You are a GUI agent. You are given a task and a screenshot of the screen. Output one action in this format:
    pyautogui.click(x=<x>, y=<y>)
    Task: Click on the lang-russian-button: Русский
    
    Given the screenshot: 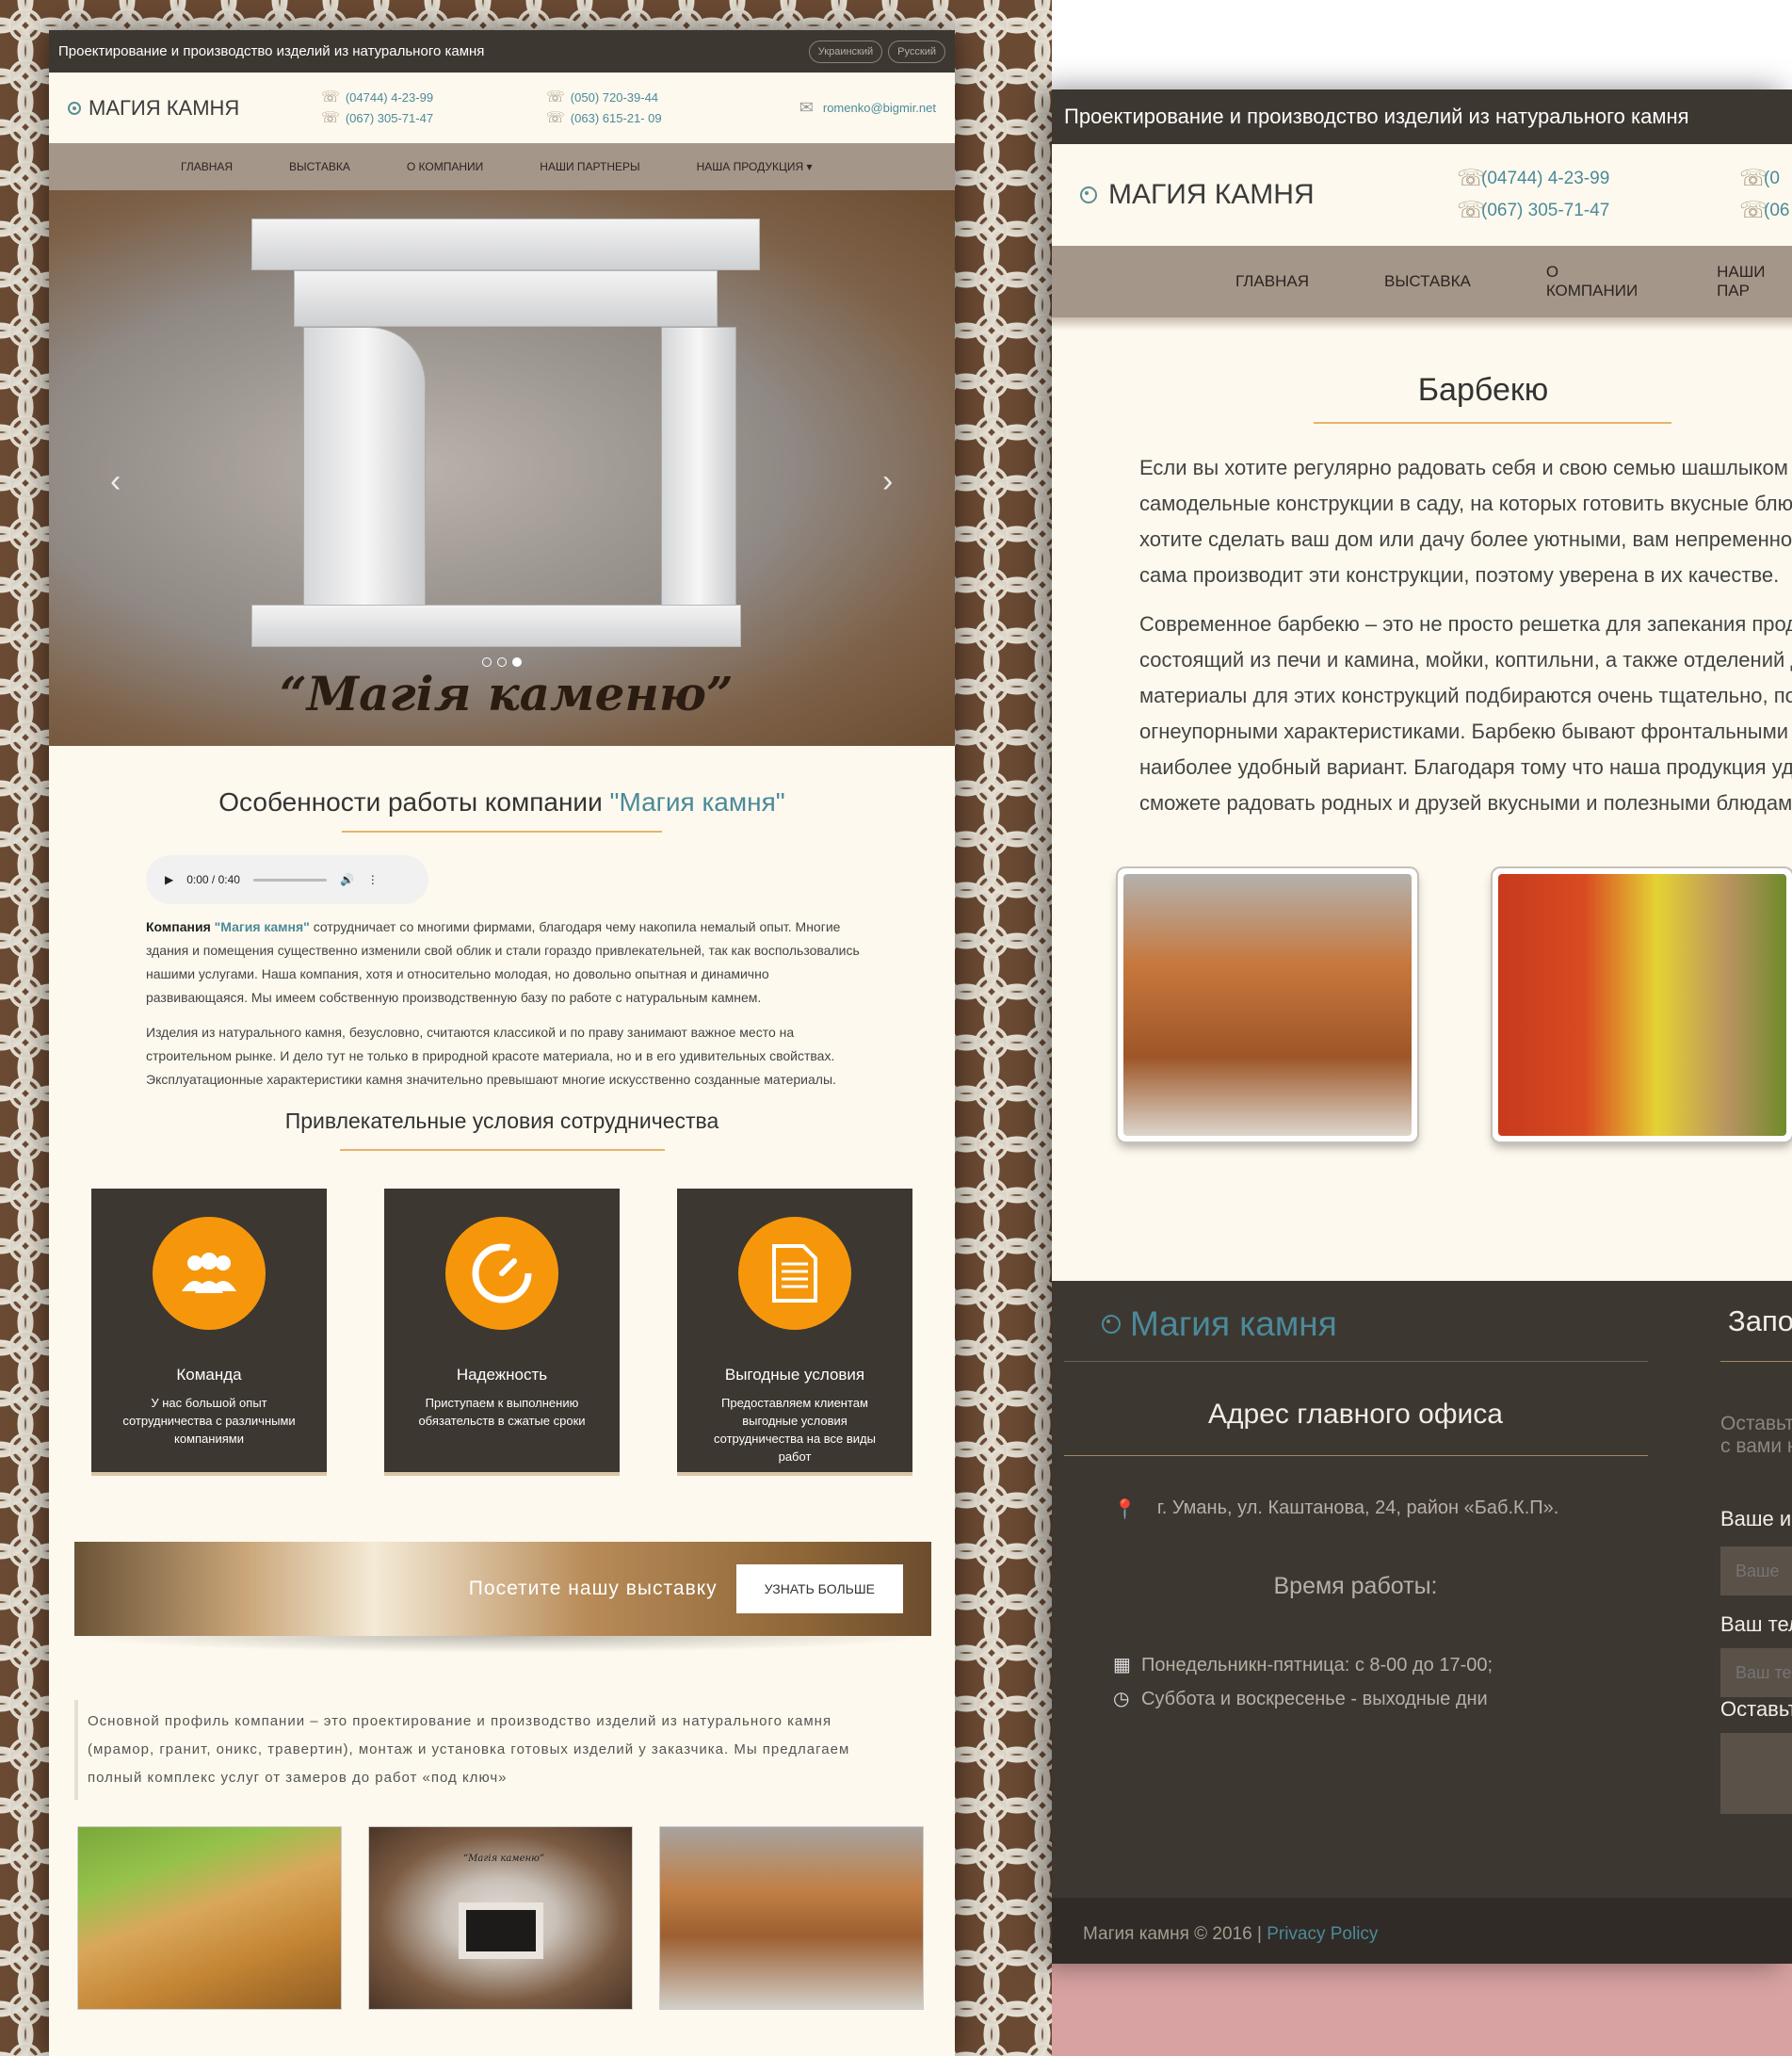 What is the action you would take?
    pyautogui.click(x=916, y=51)
    